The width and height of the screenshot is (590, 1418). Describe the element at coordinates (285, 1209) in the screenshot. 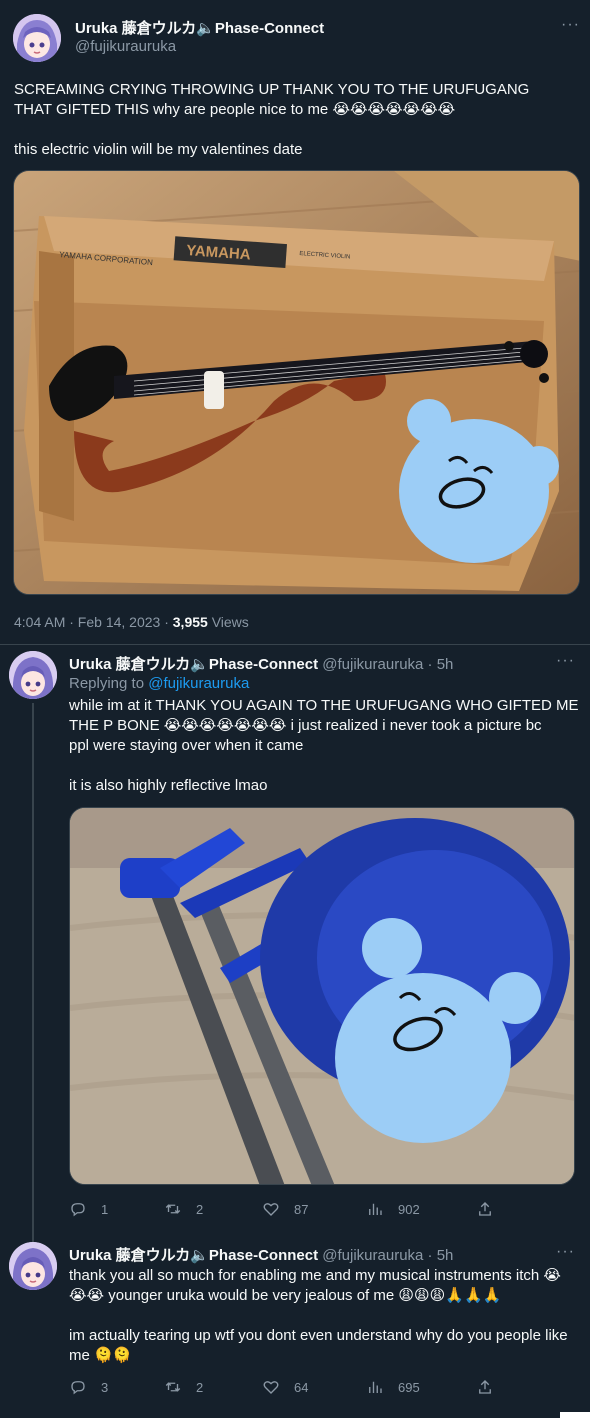

I see `like-button: 87` at that location.